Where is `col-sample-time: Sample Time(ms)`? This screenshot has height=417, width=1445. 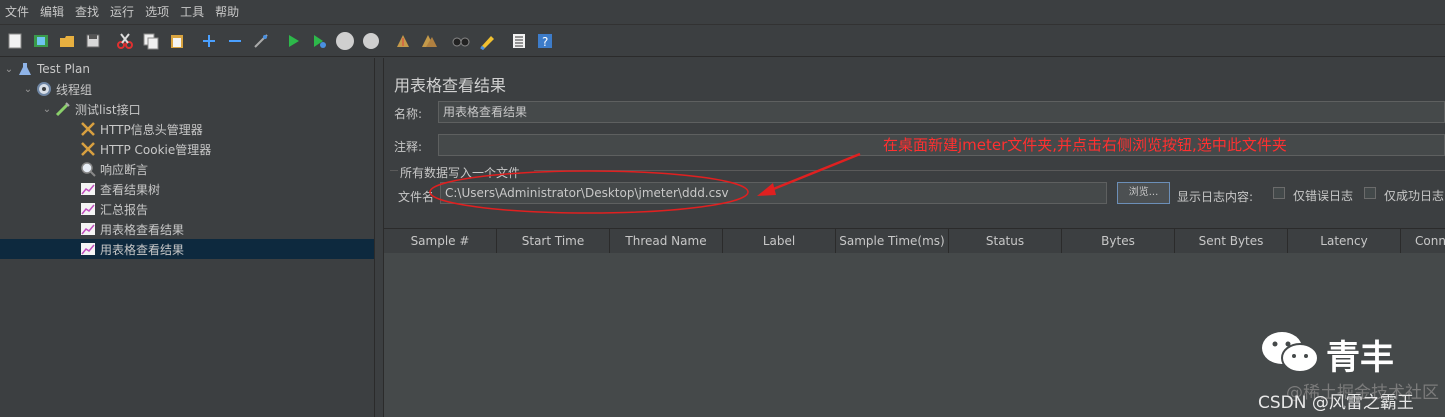 col-sample-time: Sample Time(ms) is located at coordinates (892, 241).